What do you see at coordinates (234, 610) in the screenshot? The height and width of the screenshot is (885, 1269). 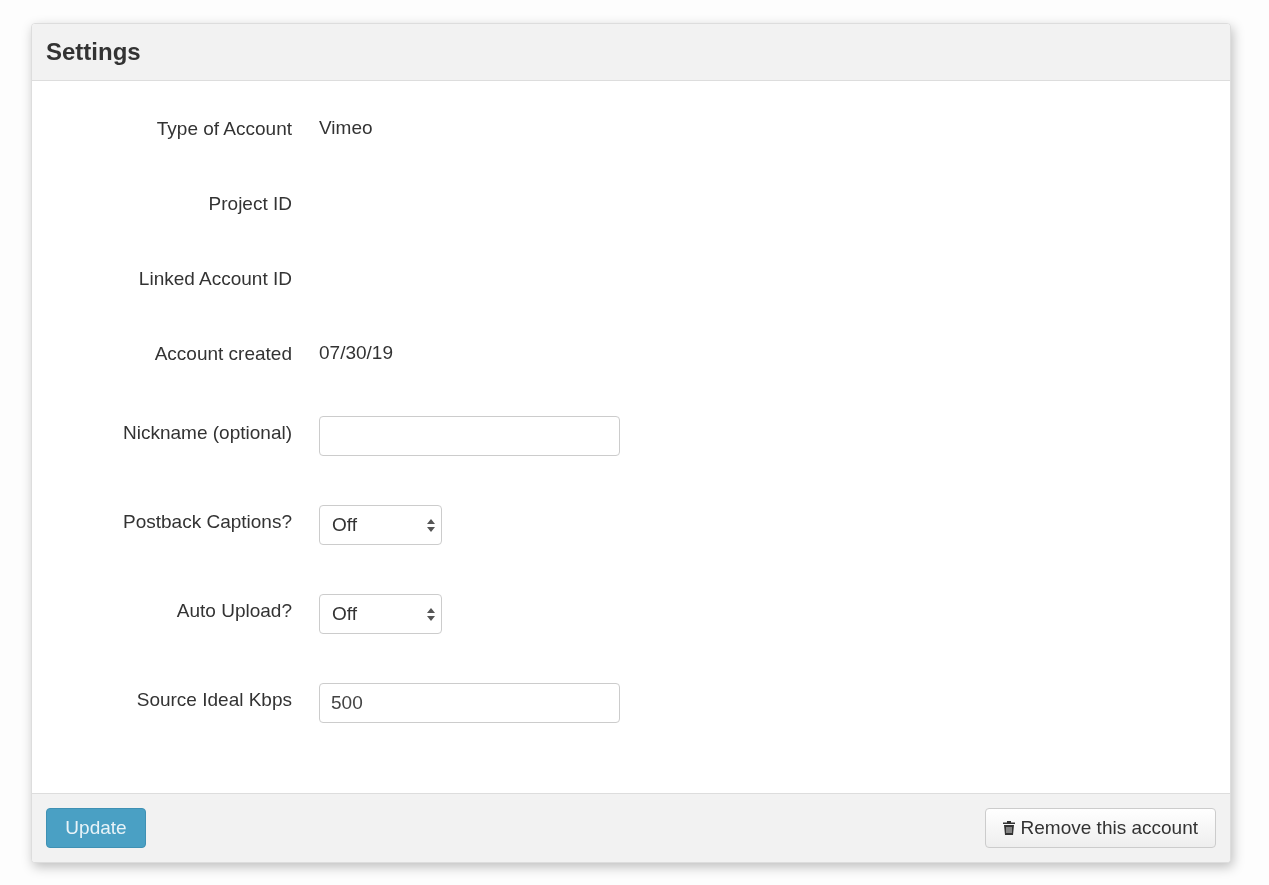 I see `field-label: Auto Upload?` at bounding box center [234, 610].